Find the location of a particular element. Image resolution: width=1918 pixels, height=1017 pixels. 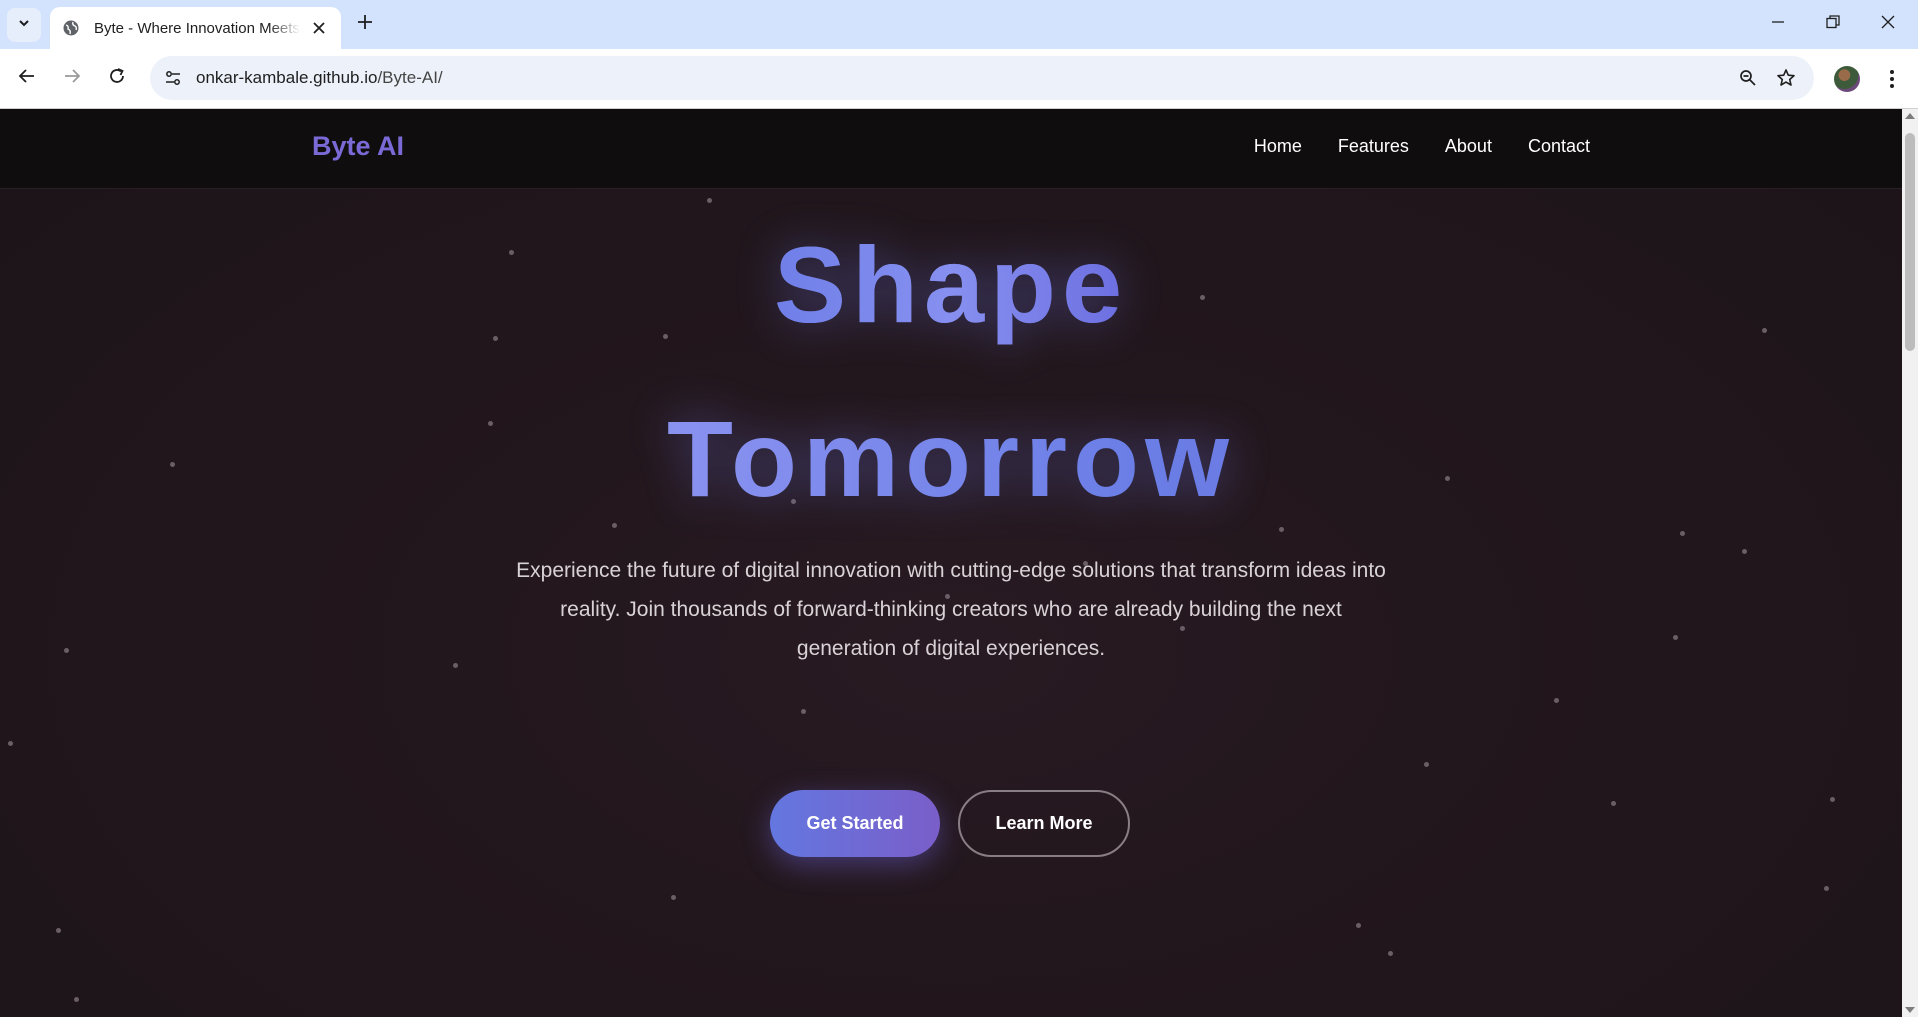

restore-button is located at coordinates (1833, 24).